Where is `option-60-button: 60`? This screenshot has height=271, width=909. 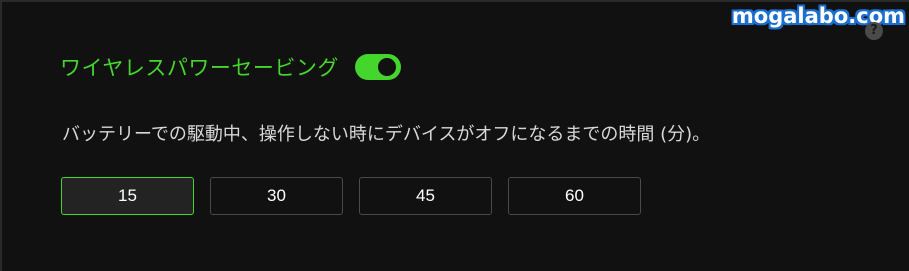 option-60-button: 60 is located at coordinates (574, 196).